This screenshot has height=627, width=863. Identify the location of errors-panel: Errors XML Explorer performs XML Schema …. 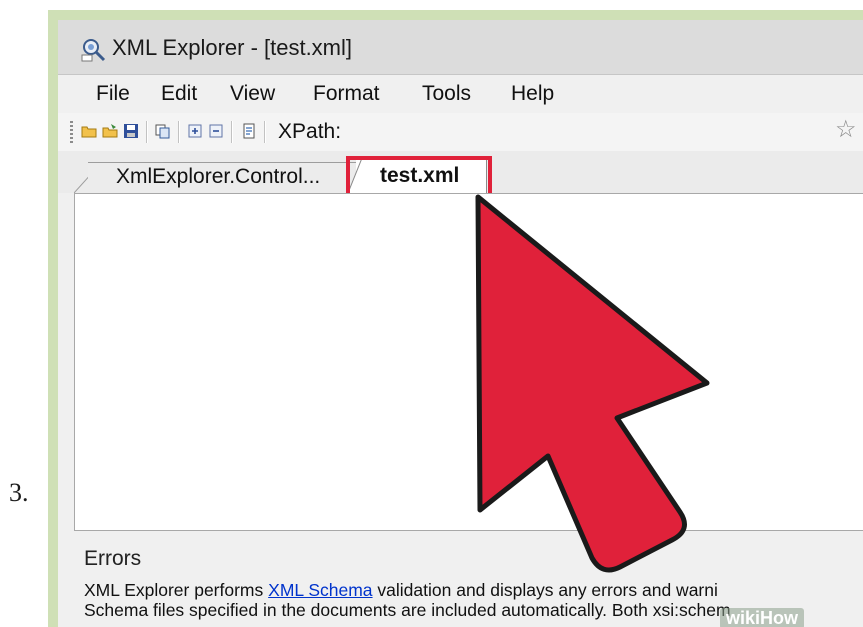
(460, 581).